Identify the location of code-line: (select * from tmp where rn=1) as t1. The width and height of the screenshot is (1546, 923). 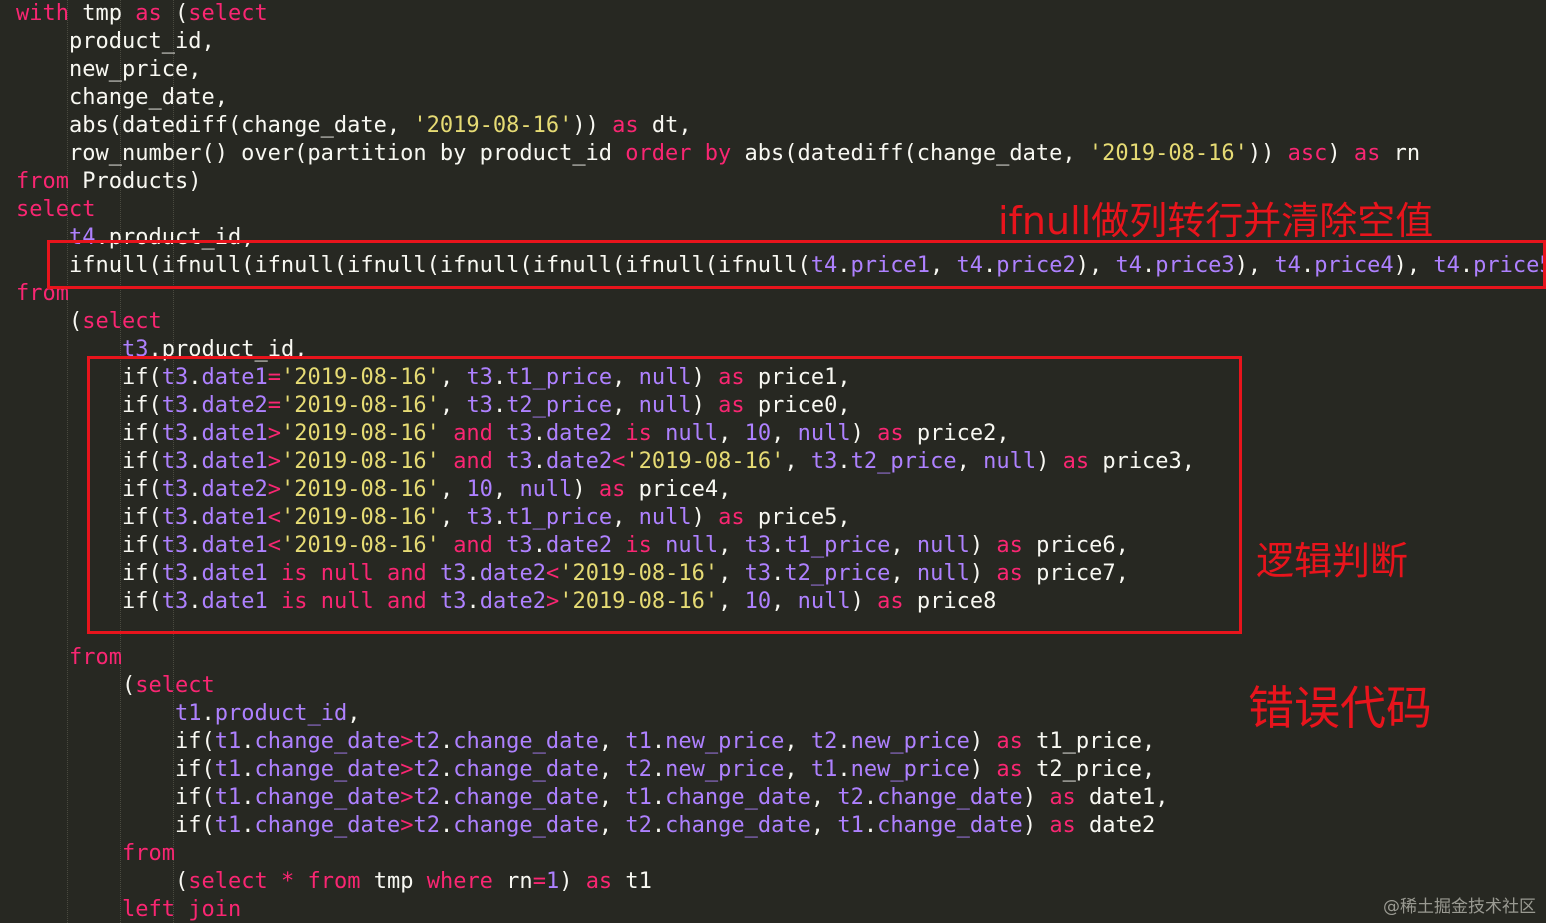
(413, 882).